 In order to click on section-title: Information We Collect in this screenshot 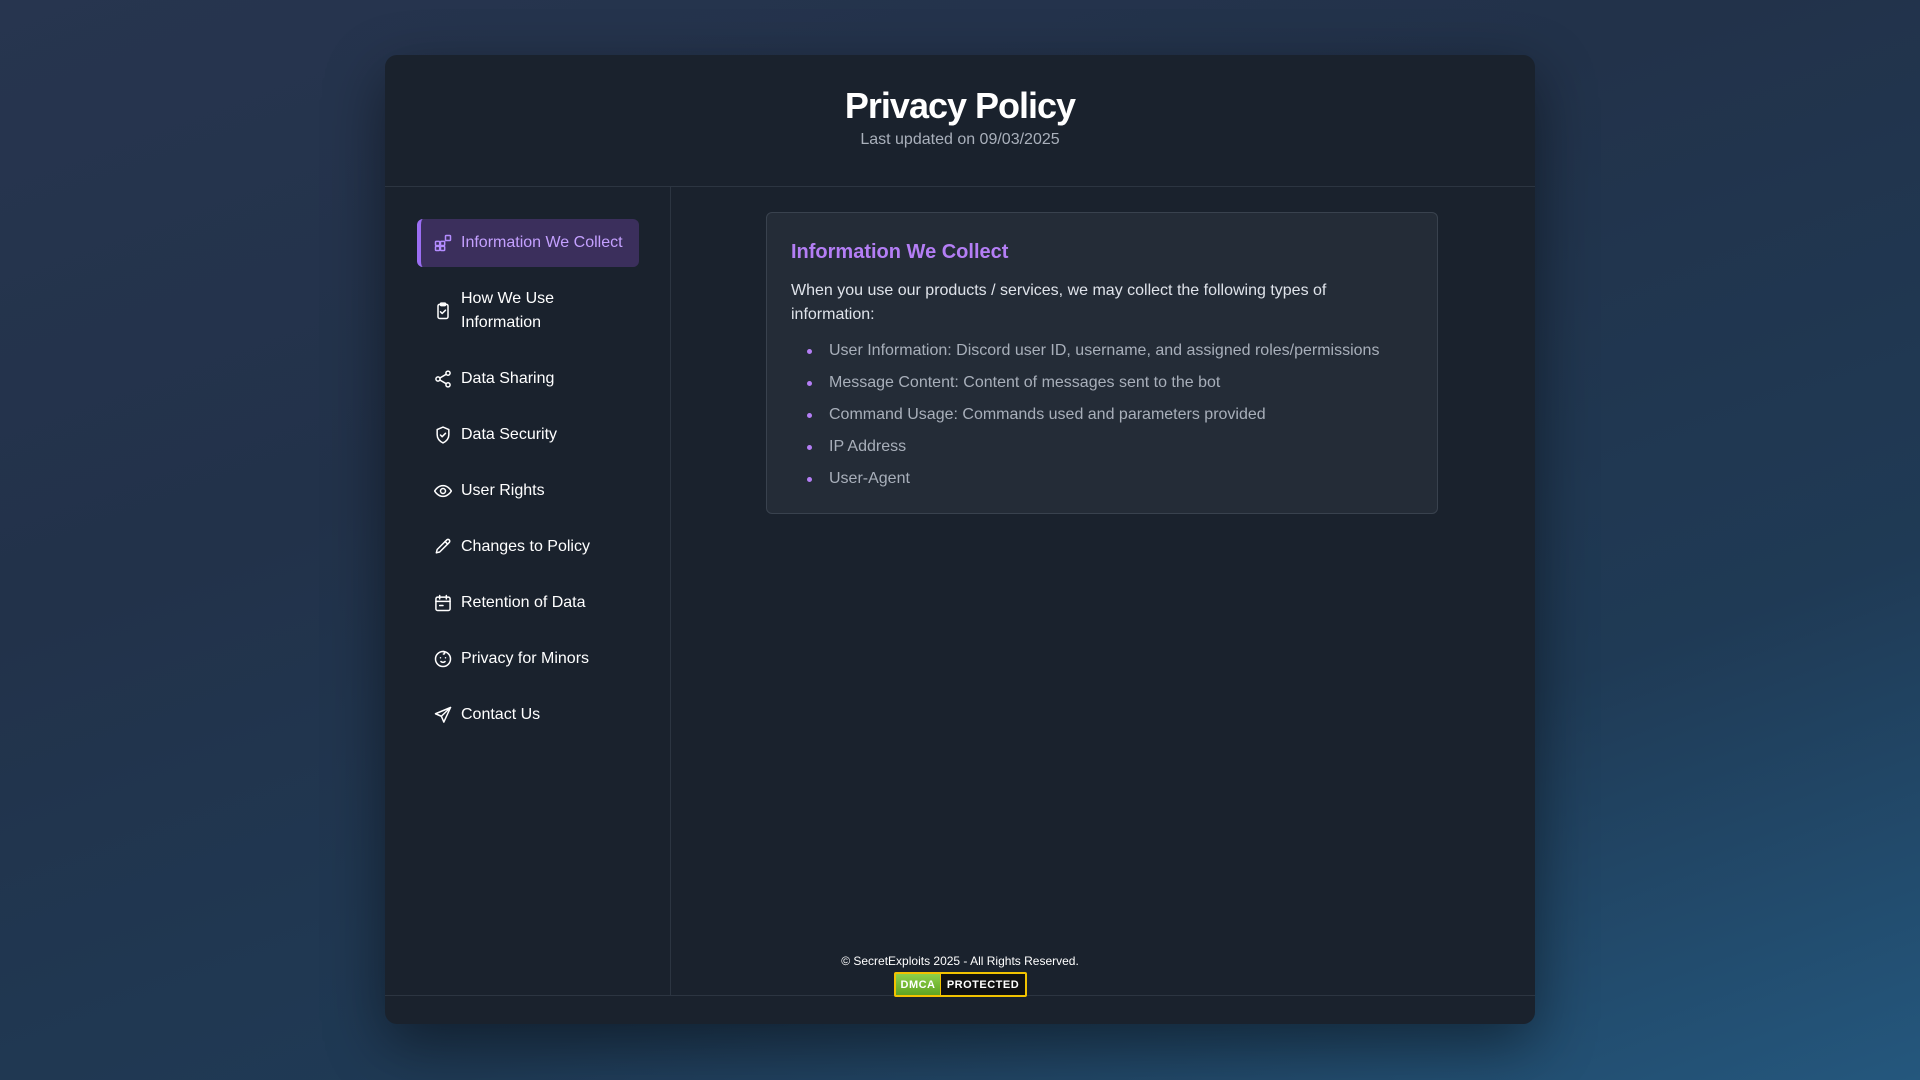, I will do `click(900, 252)`.